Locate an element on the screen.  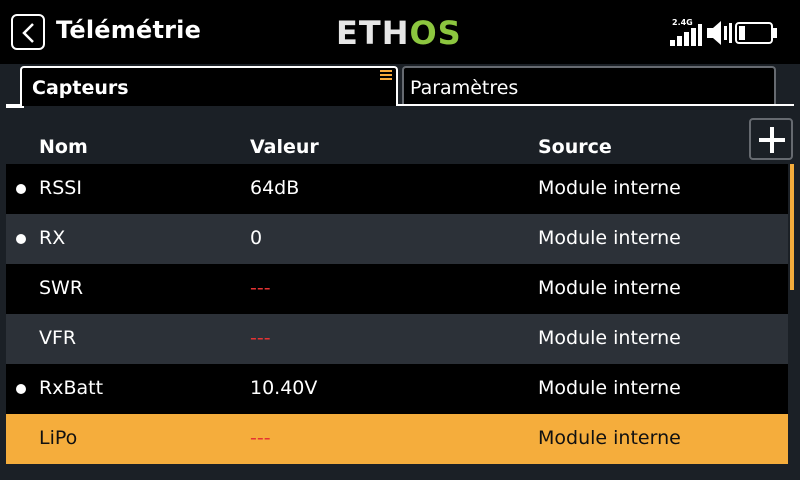
sensor-name: LiPo is located at coordinates (58, 438).